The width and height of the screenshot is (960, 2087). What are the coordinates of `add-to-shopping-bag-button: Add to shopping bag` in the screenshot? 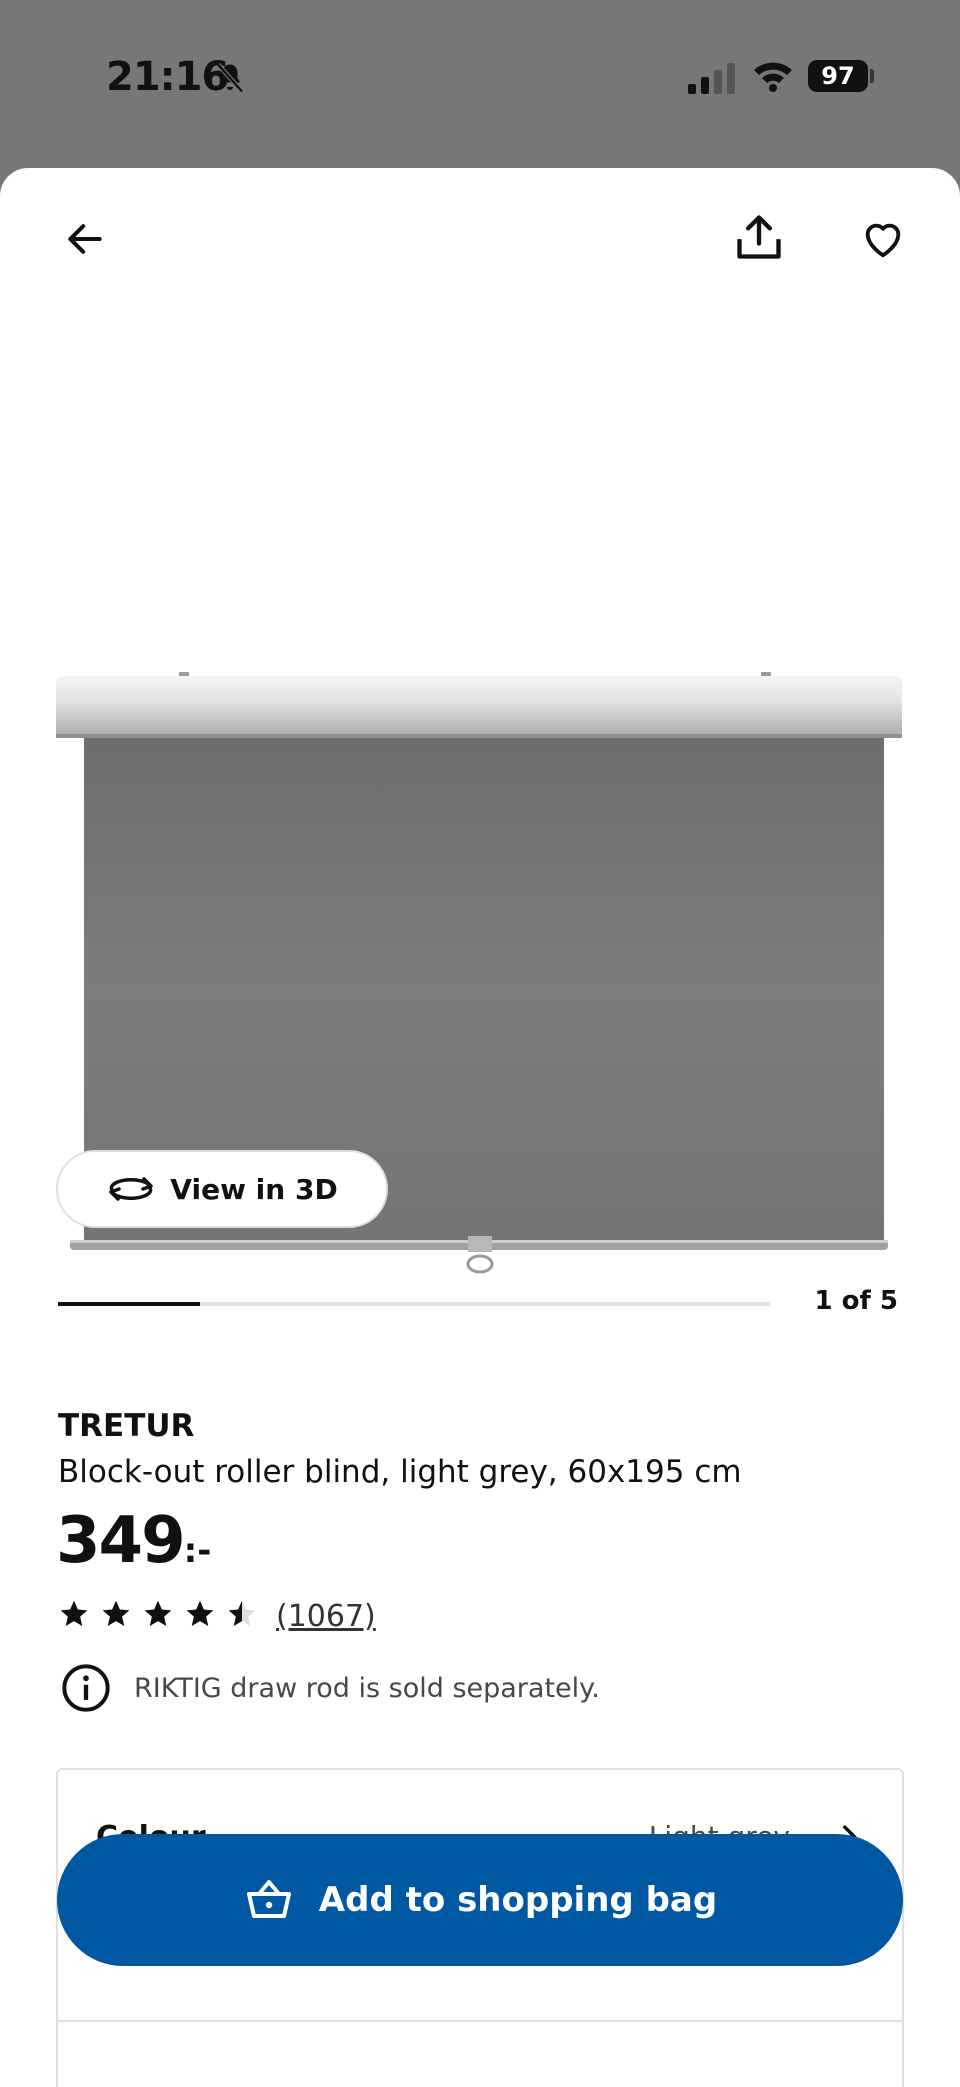 It's located at (480, 1900).